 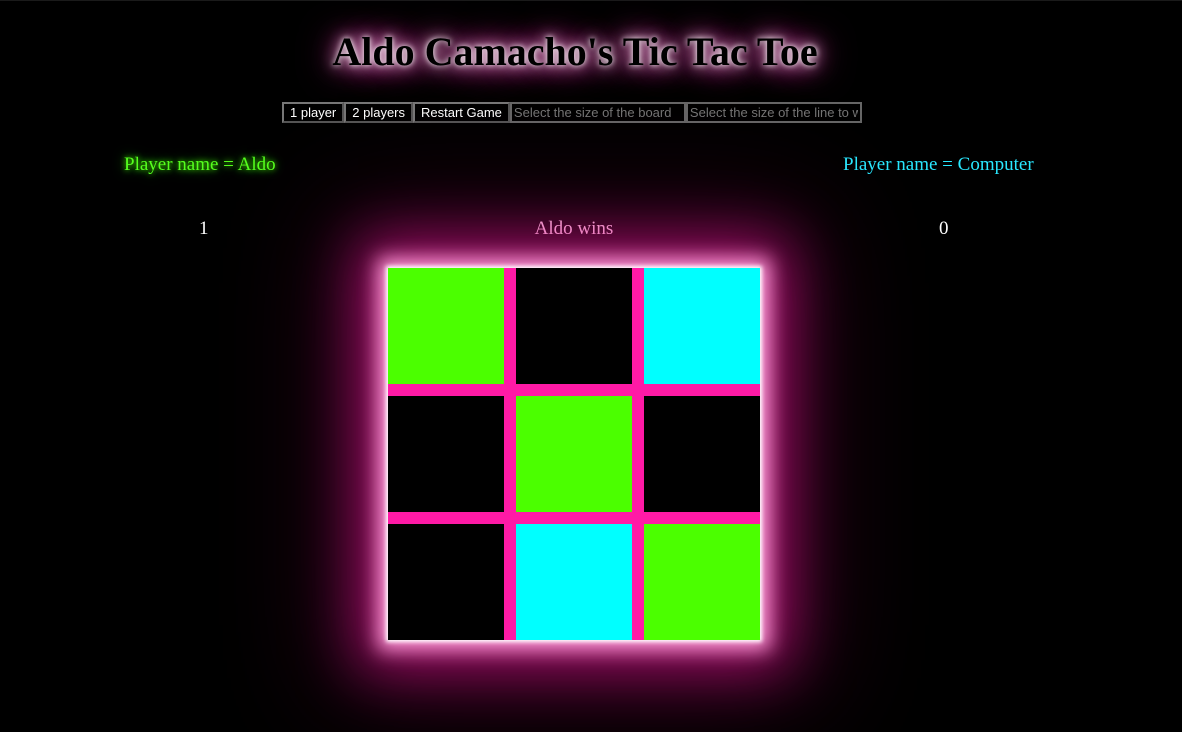 What do you see at coordinates (200, 164) in the screenshot?
I see `player1-name: Player name = Aldo` at bounding box center [200, 164].